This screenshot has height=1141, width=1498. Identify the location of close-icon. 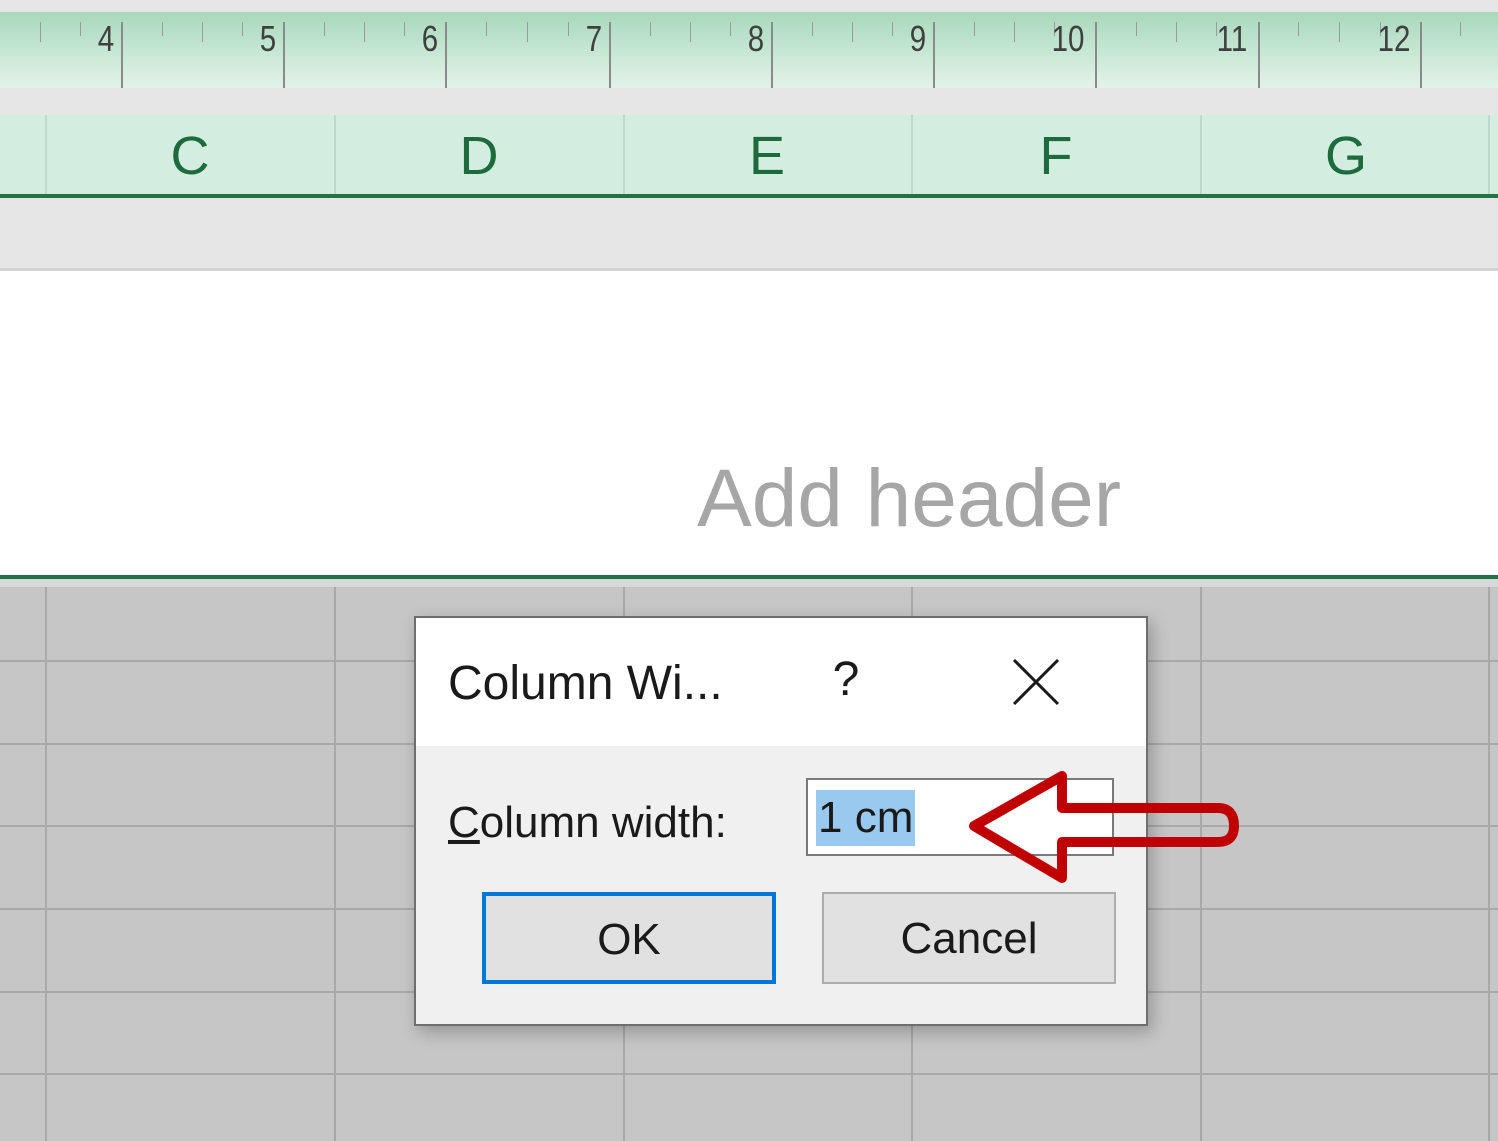
(1036, 682).